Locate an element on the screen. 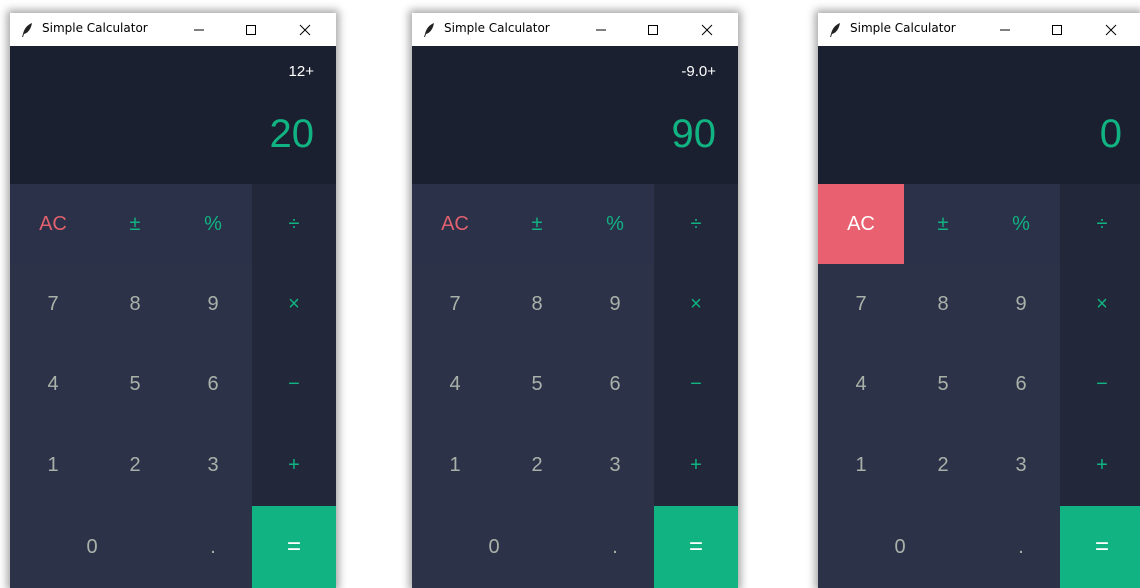  expression-readout: 12+ is located at coordinates (301, 71).